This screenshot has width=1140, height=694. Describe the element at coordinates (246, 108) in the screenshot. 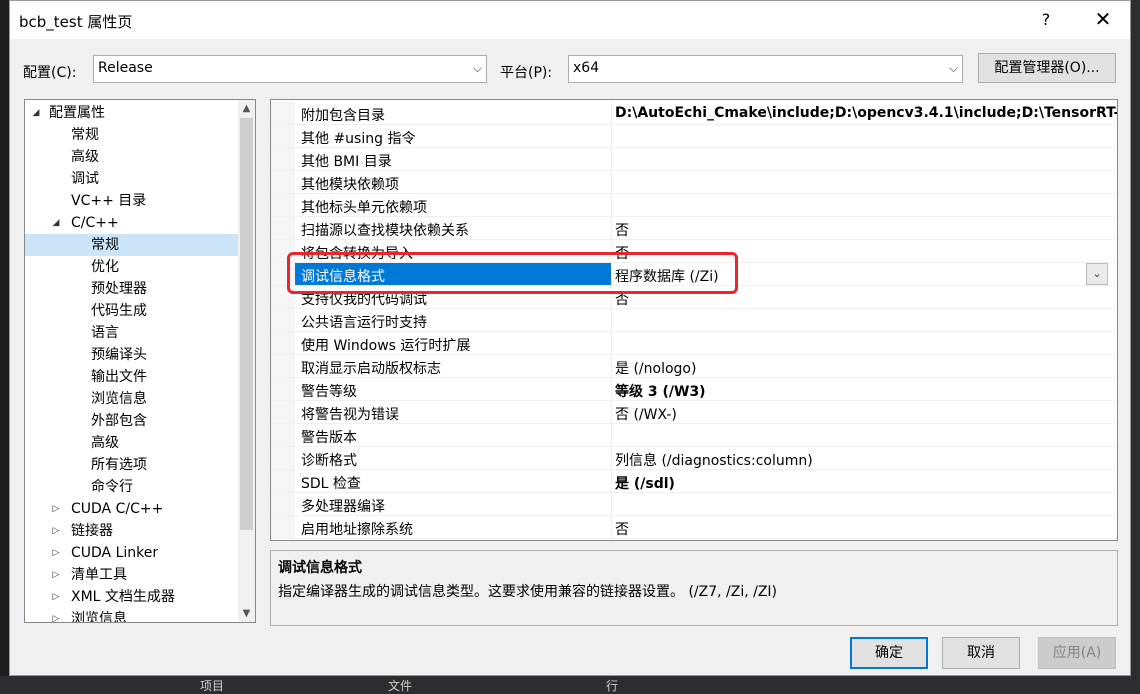

I see `scroll-up-icon: ▲` at that location.